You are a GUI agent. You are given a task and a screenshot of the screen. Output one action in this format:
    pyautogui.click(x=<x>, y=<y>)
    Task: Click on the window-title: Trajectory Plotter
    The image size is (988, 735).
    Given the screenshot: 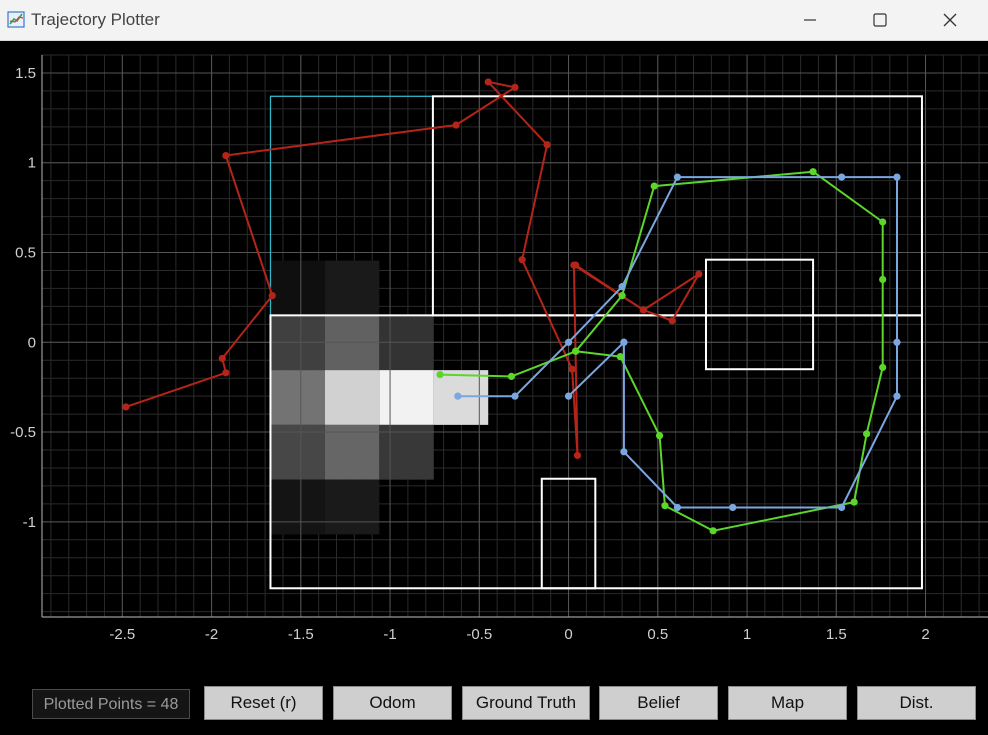 What is the action you would take?
    pyautogui.click(x=95, y=19)
    